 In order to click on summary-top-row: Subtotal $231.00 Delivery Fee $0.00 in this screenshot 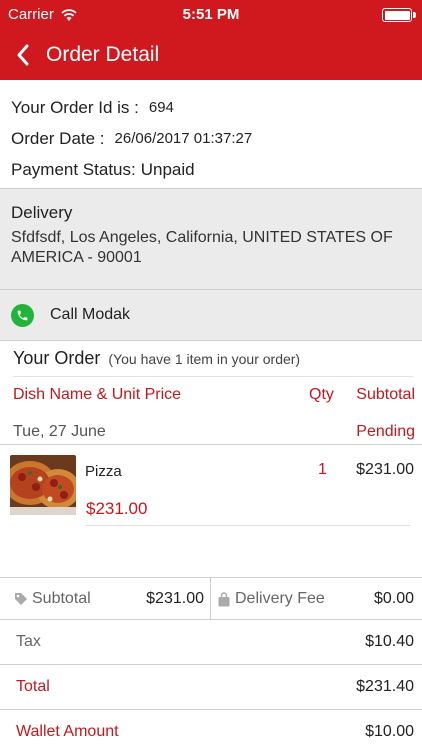, I will do `click(211, 598)`.